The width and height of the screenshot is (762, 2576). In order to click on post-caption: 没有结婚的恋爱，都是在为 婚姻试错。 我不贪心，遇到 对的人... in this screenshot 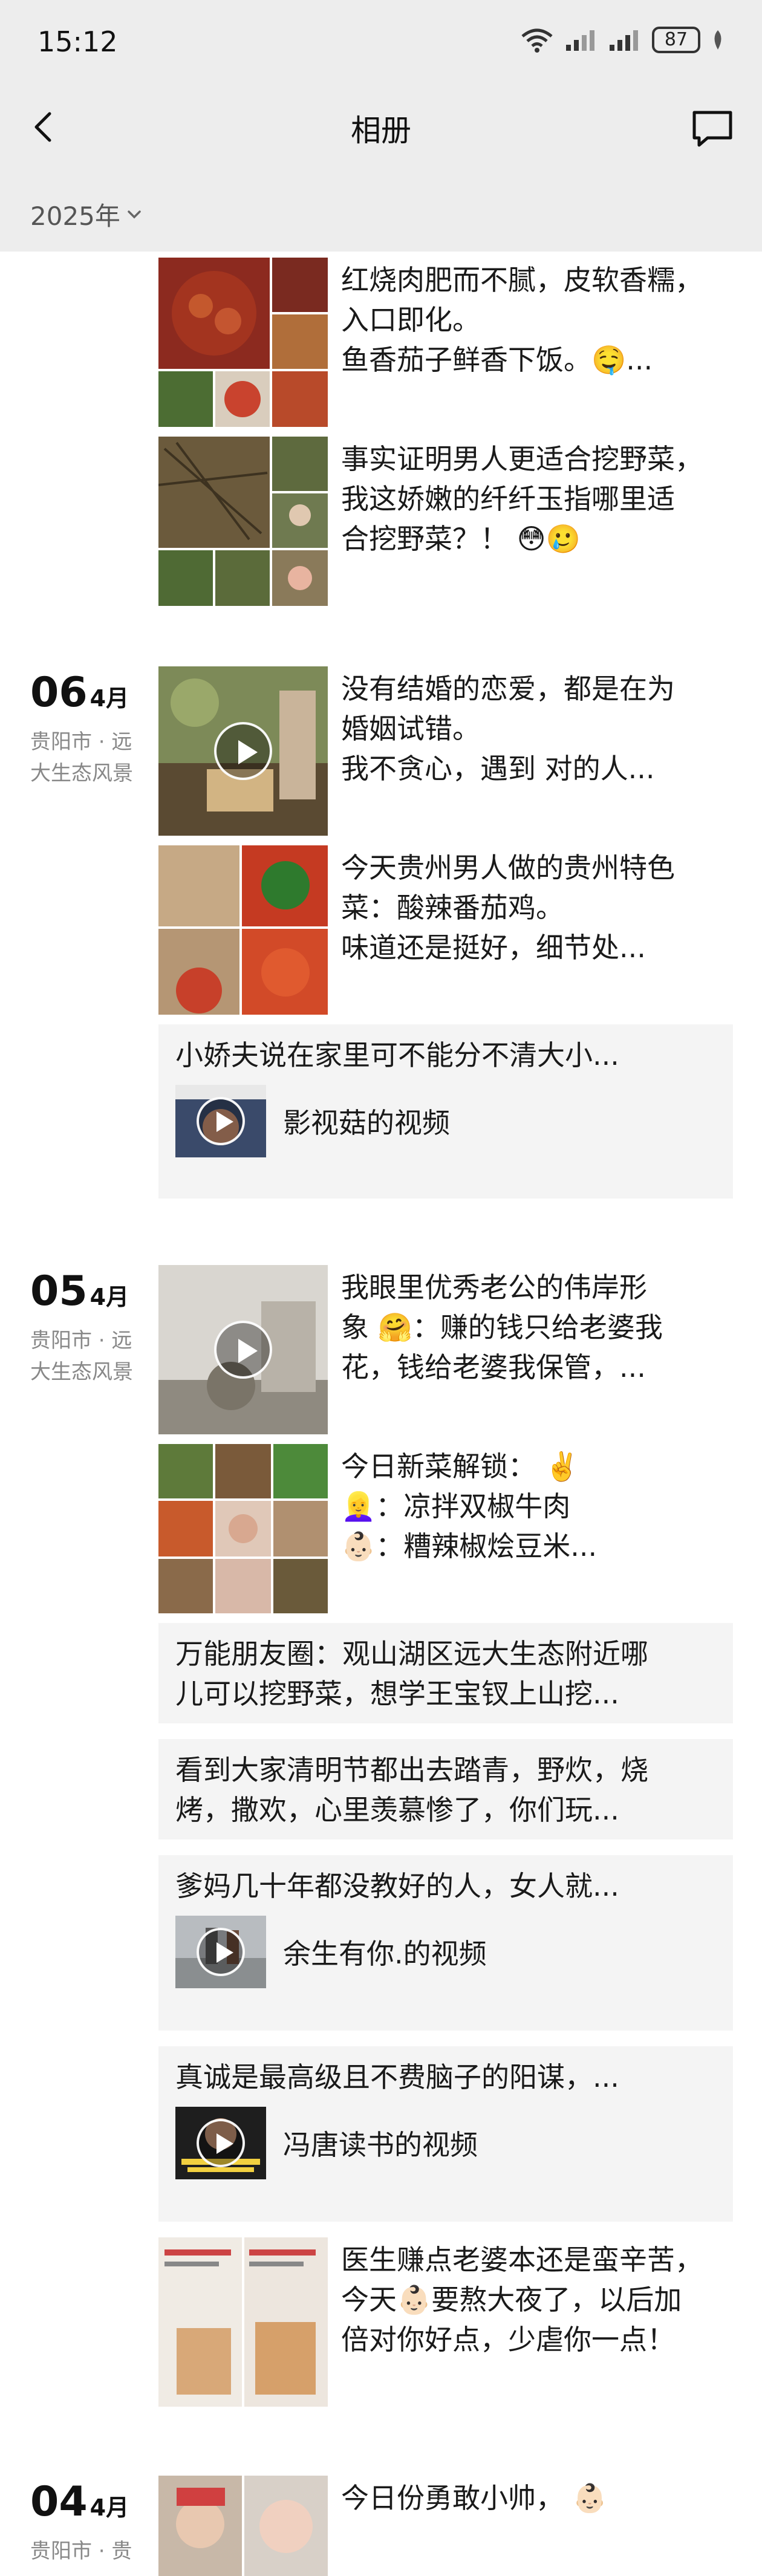, I will do `click(508, 729)`.